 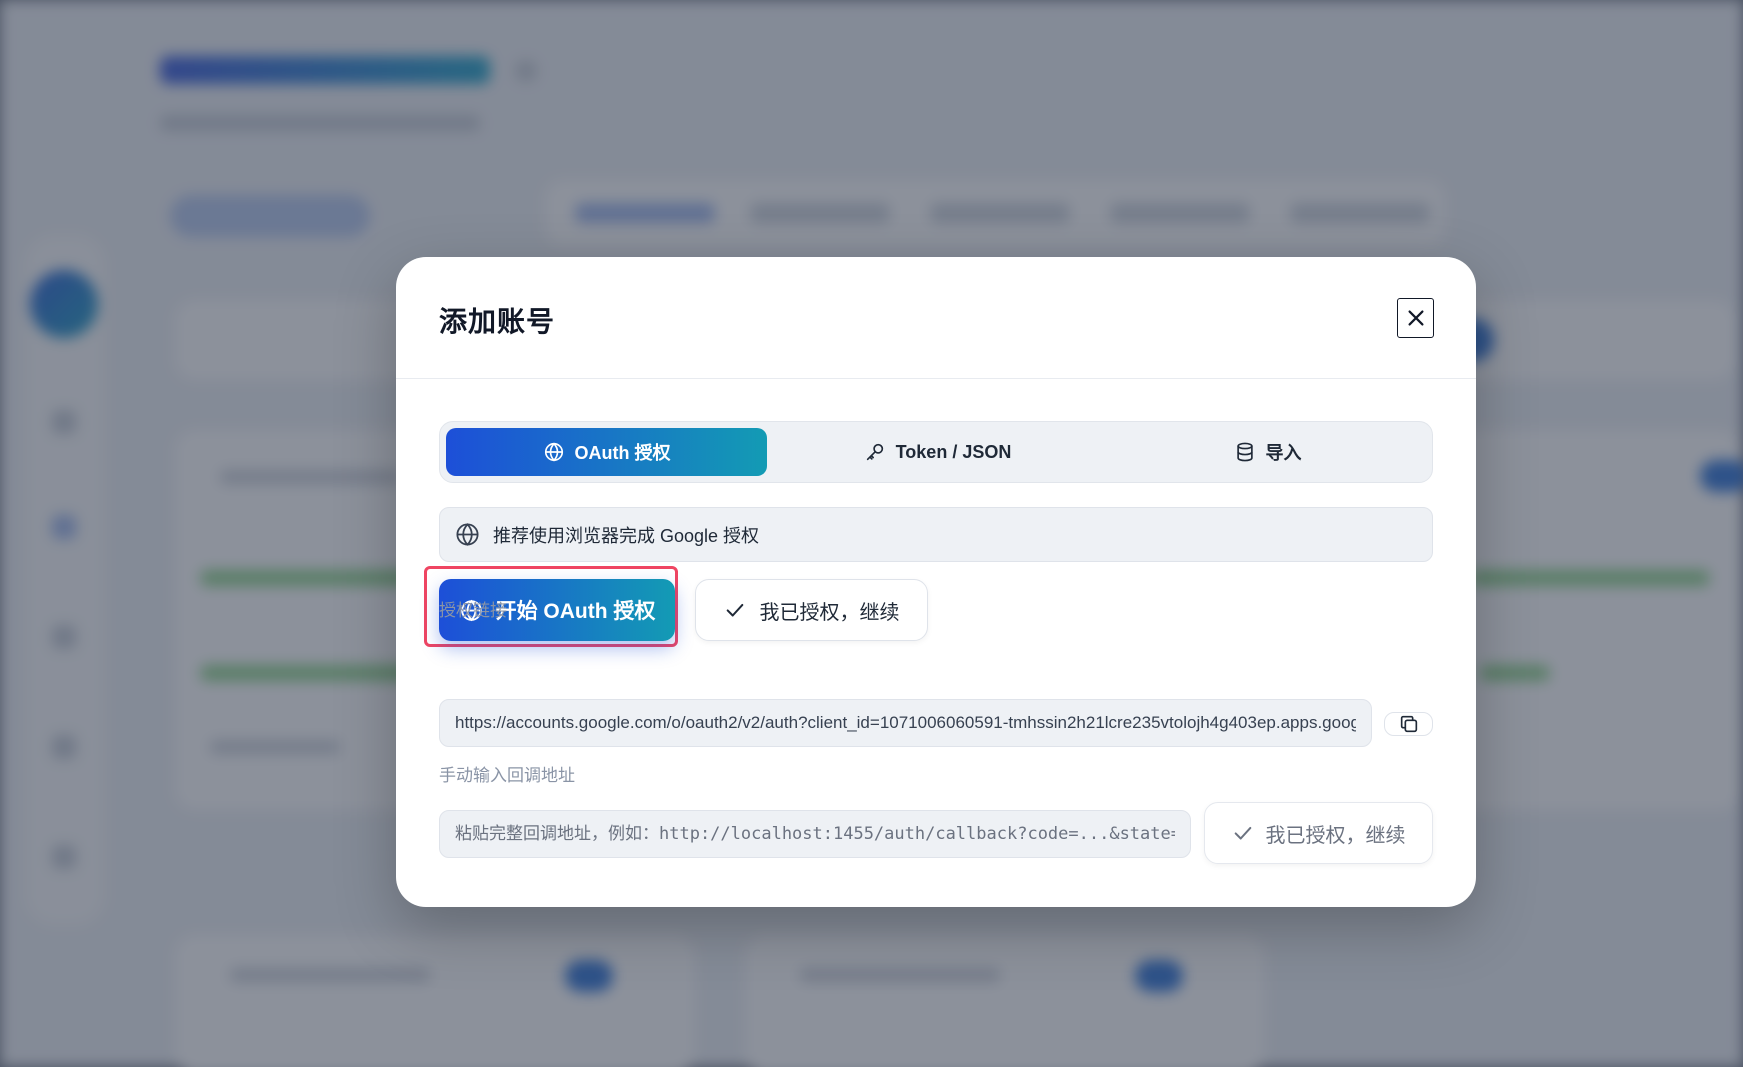 I want to click on dialog-title: 添加账号, so click(x=497, y=321).